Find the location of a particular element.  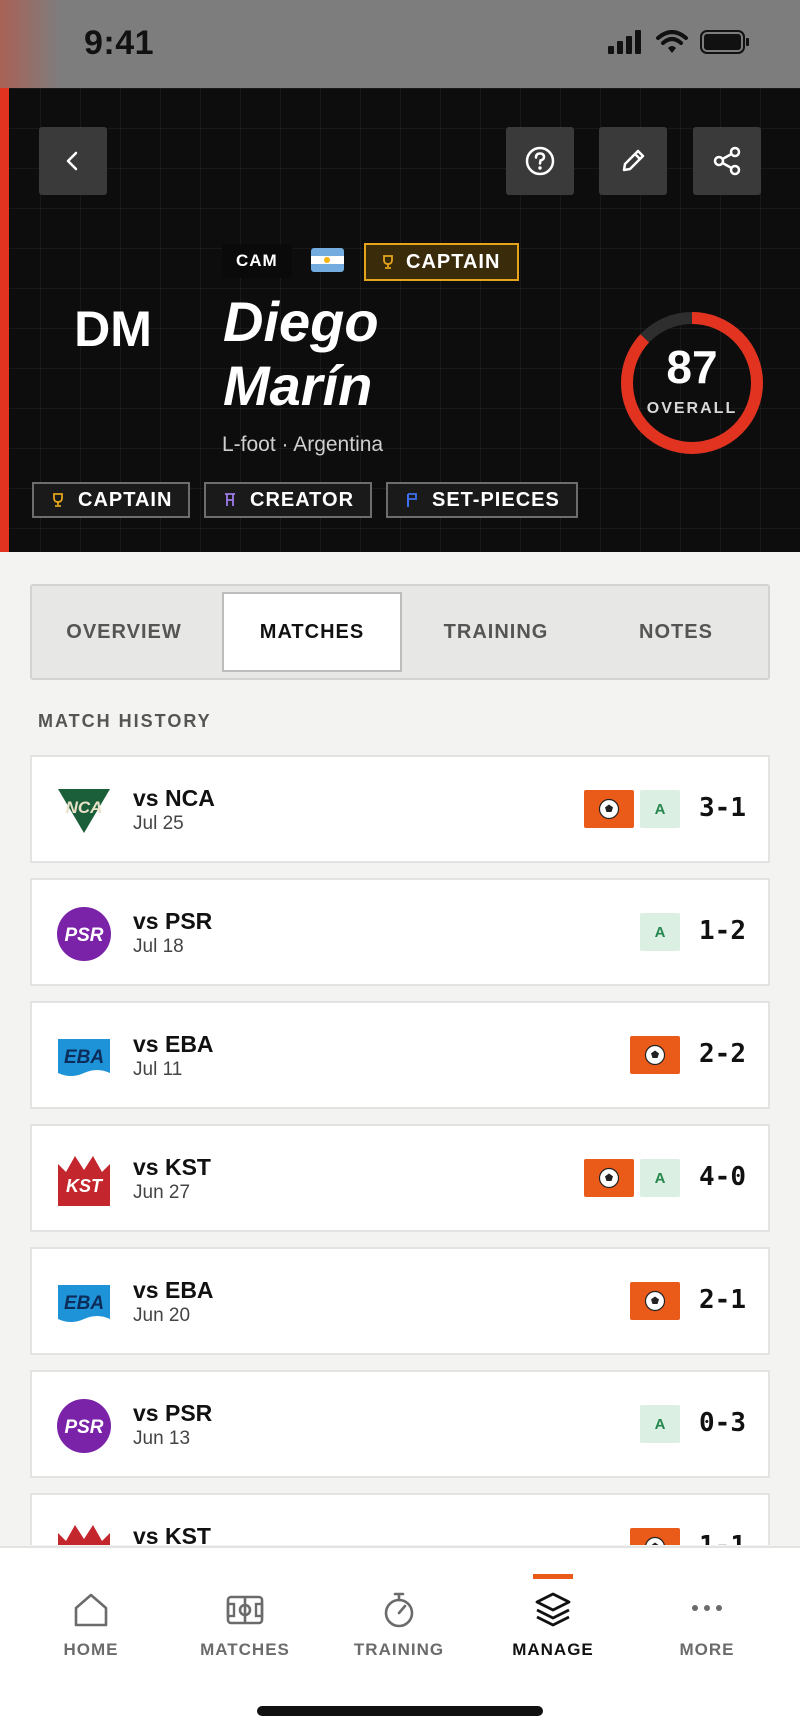

flag-icon is located at coordinates (412, 500).